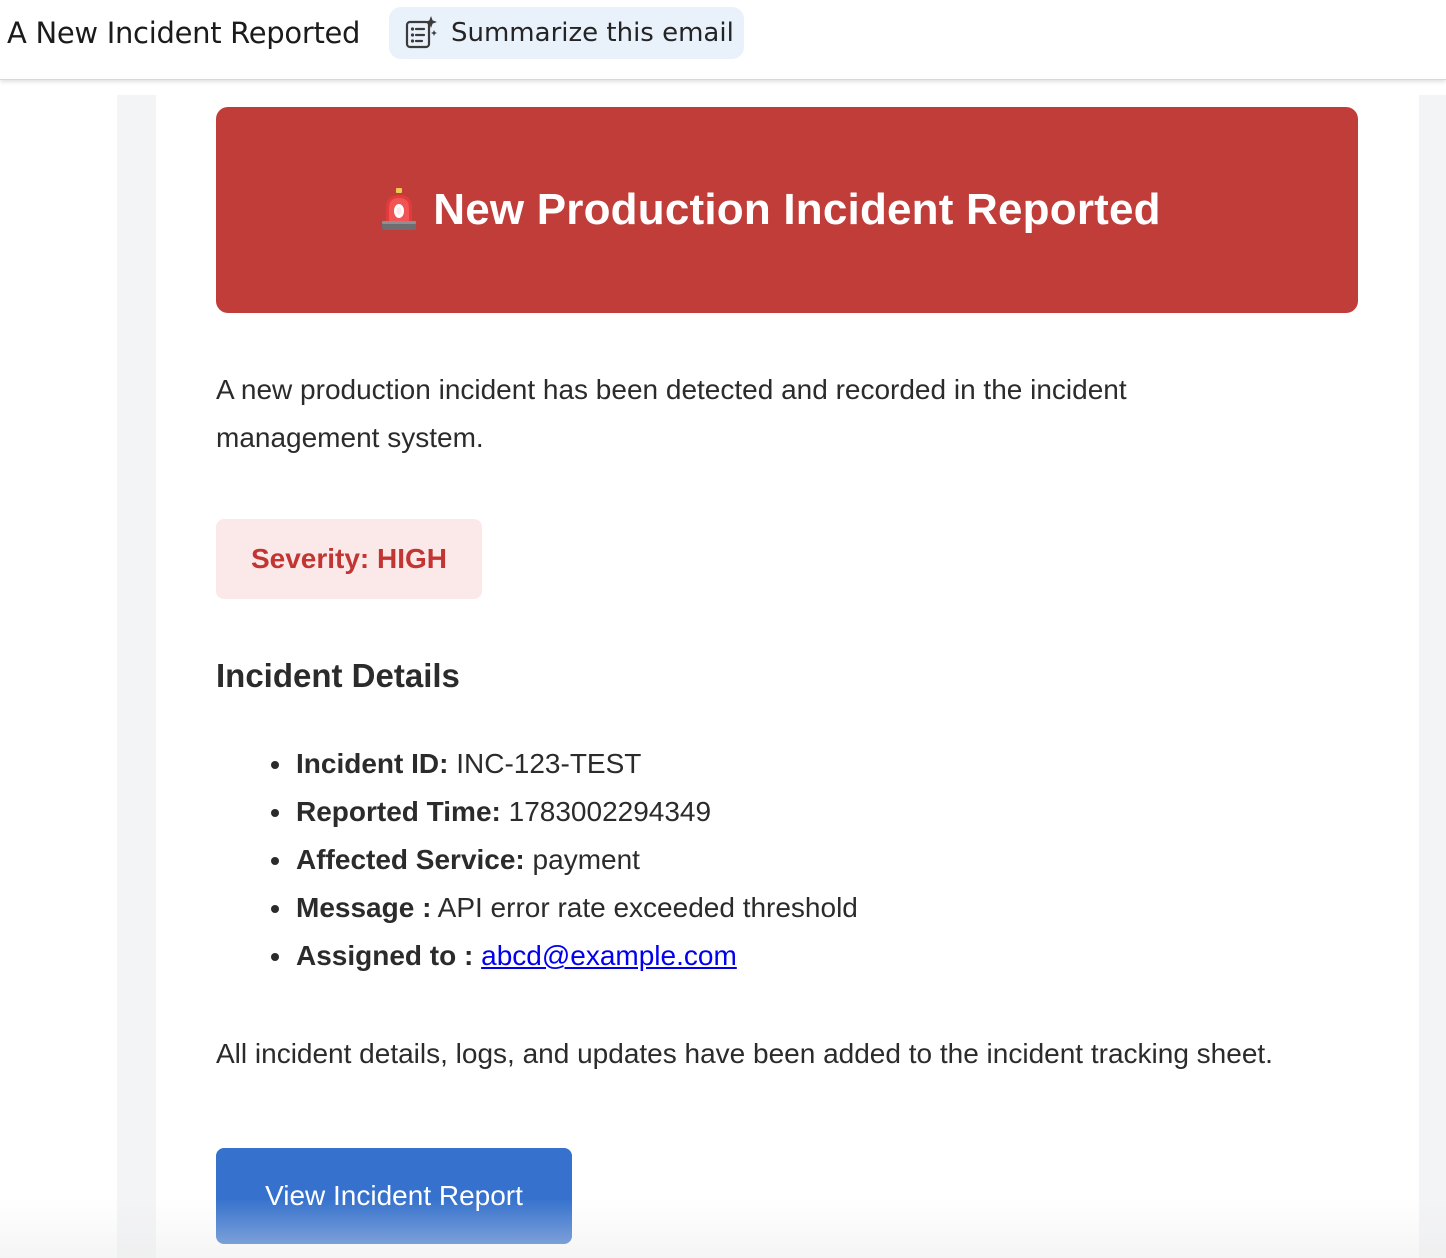  I want to click on detail-assigned-to: Assigned to : abcd@example.com, so click(564, 956).